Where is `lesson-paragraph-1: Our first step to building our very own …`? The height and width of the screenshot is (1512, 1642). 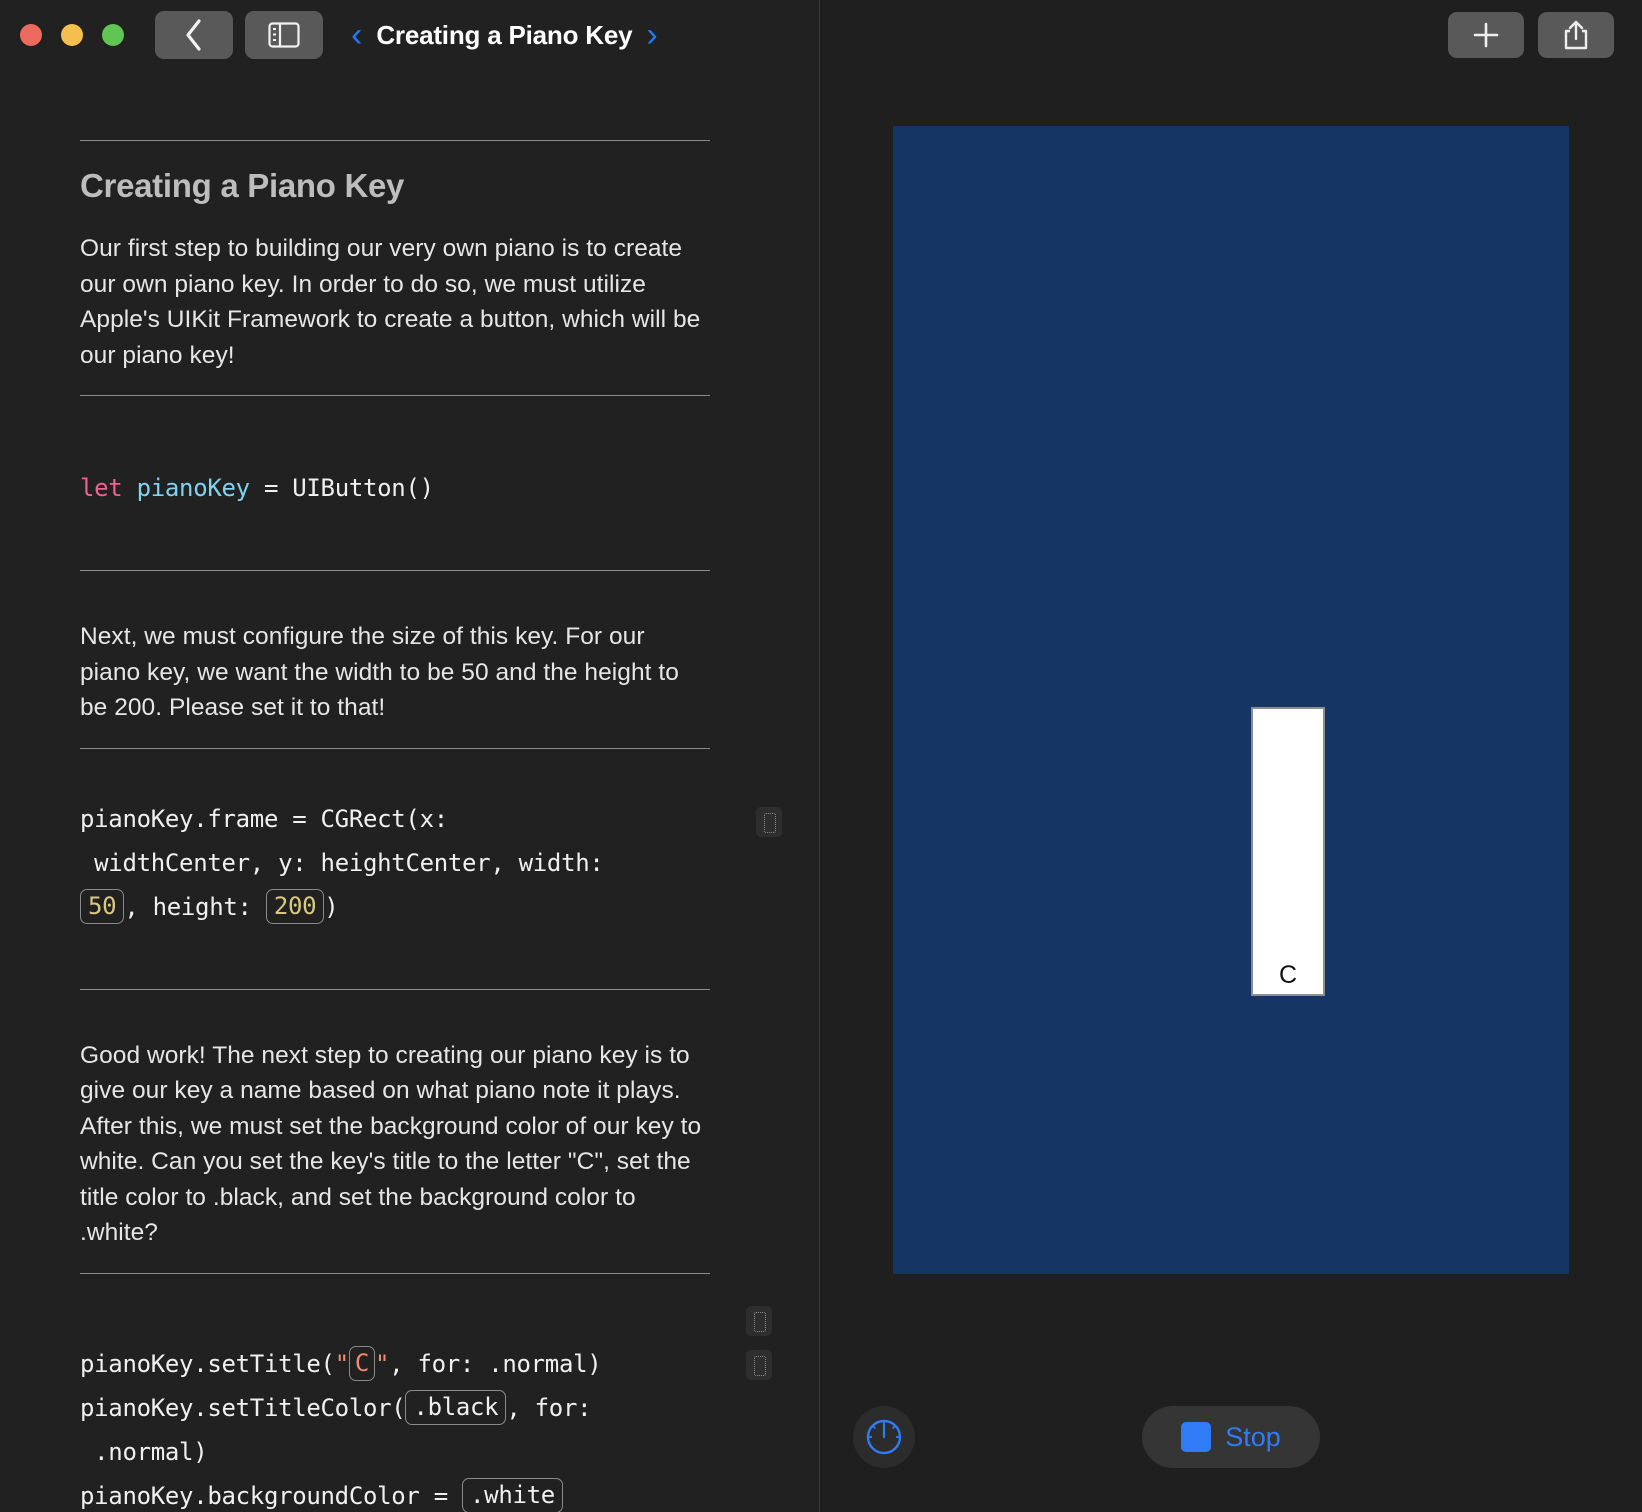
lesson-paragraph-1: Our first step to building our very own … is located at coordinates (390, 302).